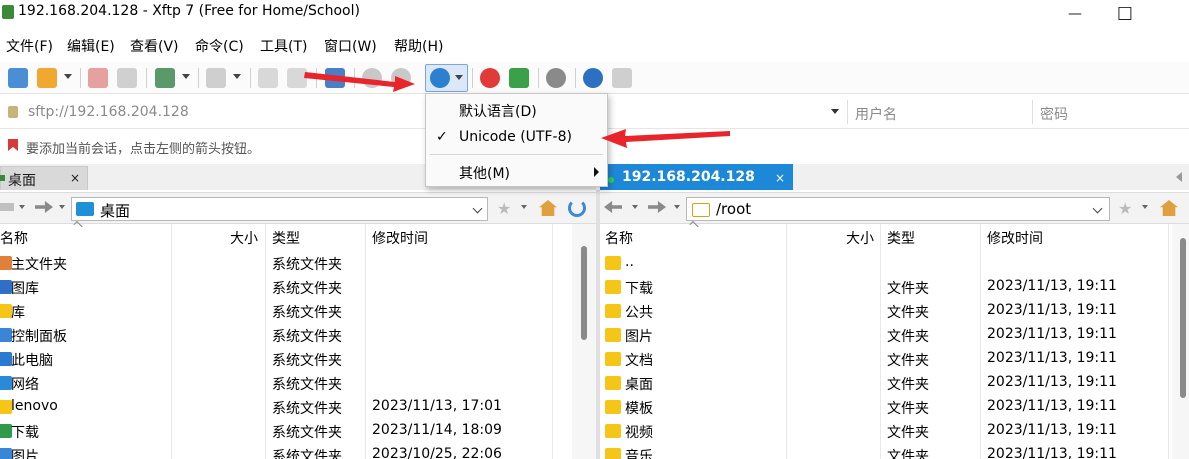 This screenshot has height=459, width=1189. I want to click on file-name: 下载, so click(639, 289).